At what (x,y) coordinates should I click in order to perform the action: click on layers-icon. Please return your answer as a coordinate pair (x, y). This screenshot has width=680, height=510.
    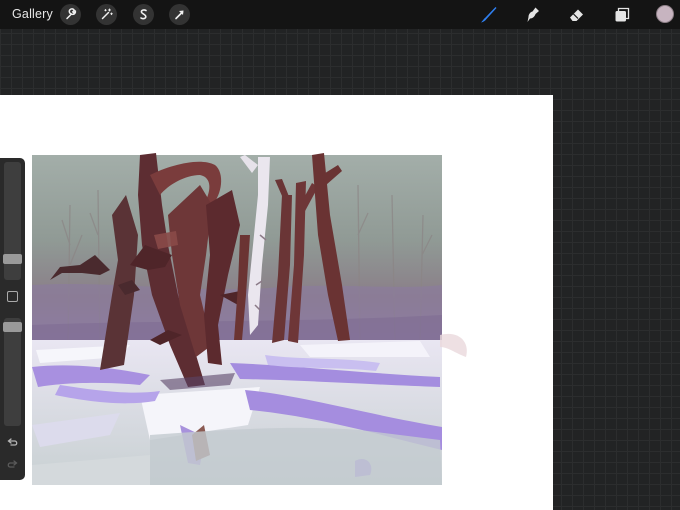
    Looking at the image, I should click on (621, 14).